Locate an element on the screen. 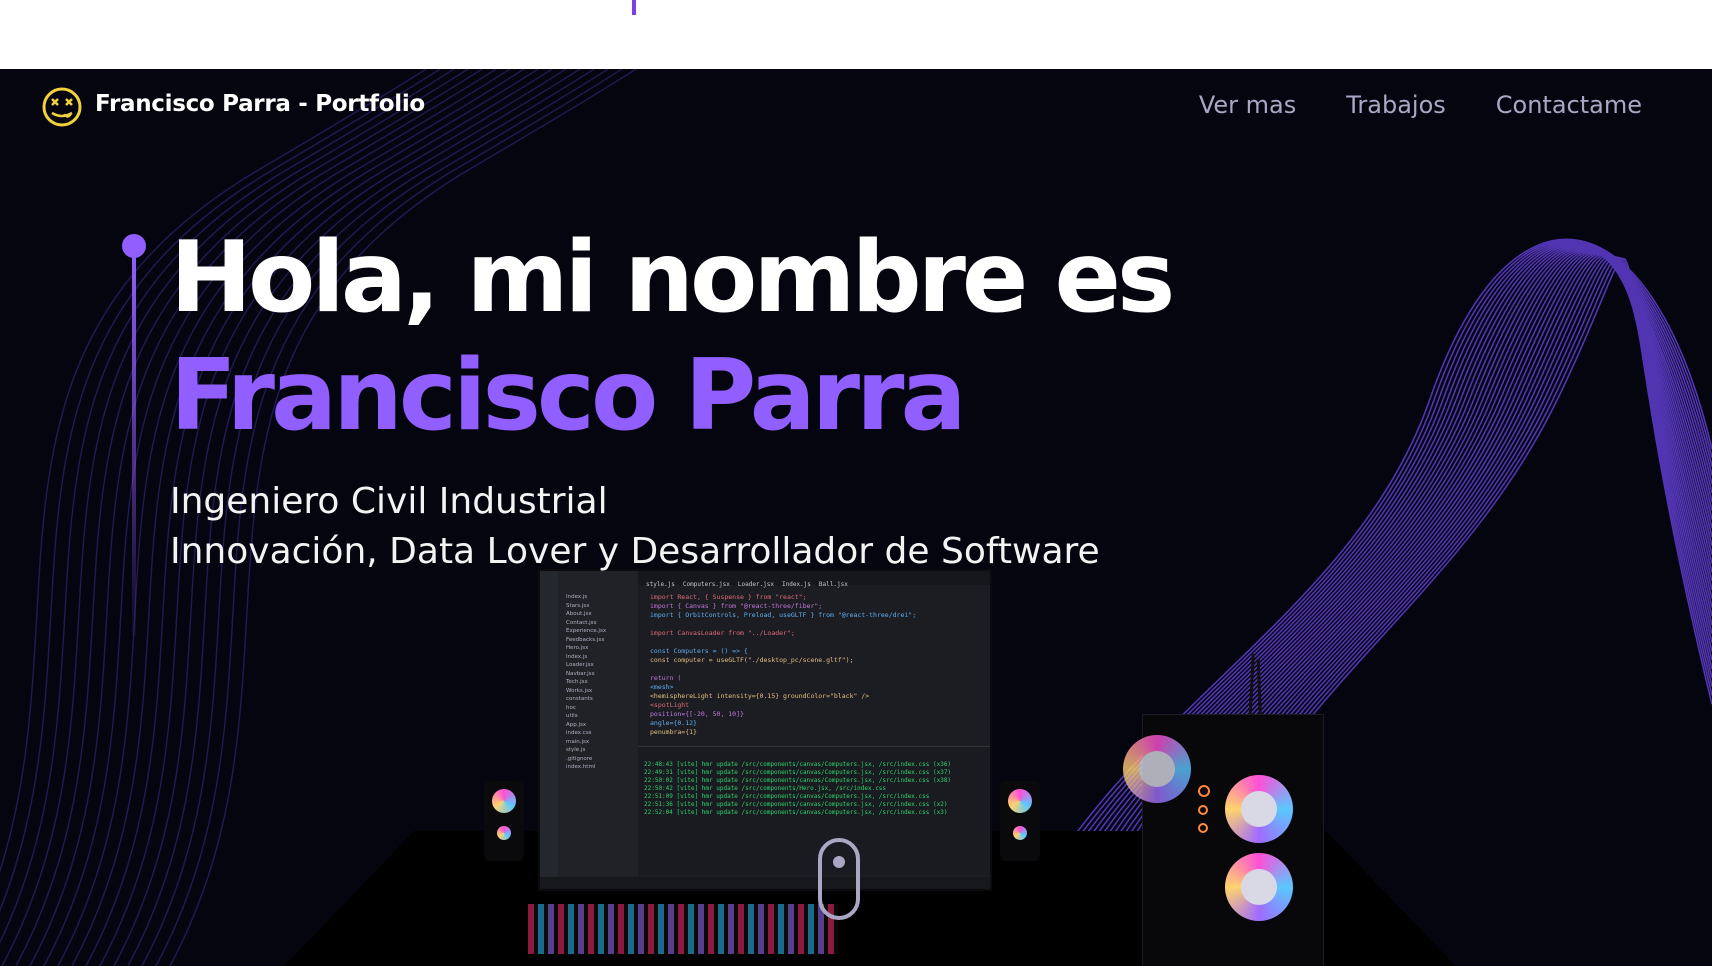 The width and height of the screenshot is (1712, 966). code-line: import React, { Suspense } from "react"; is located at coordinates (728, 597).